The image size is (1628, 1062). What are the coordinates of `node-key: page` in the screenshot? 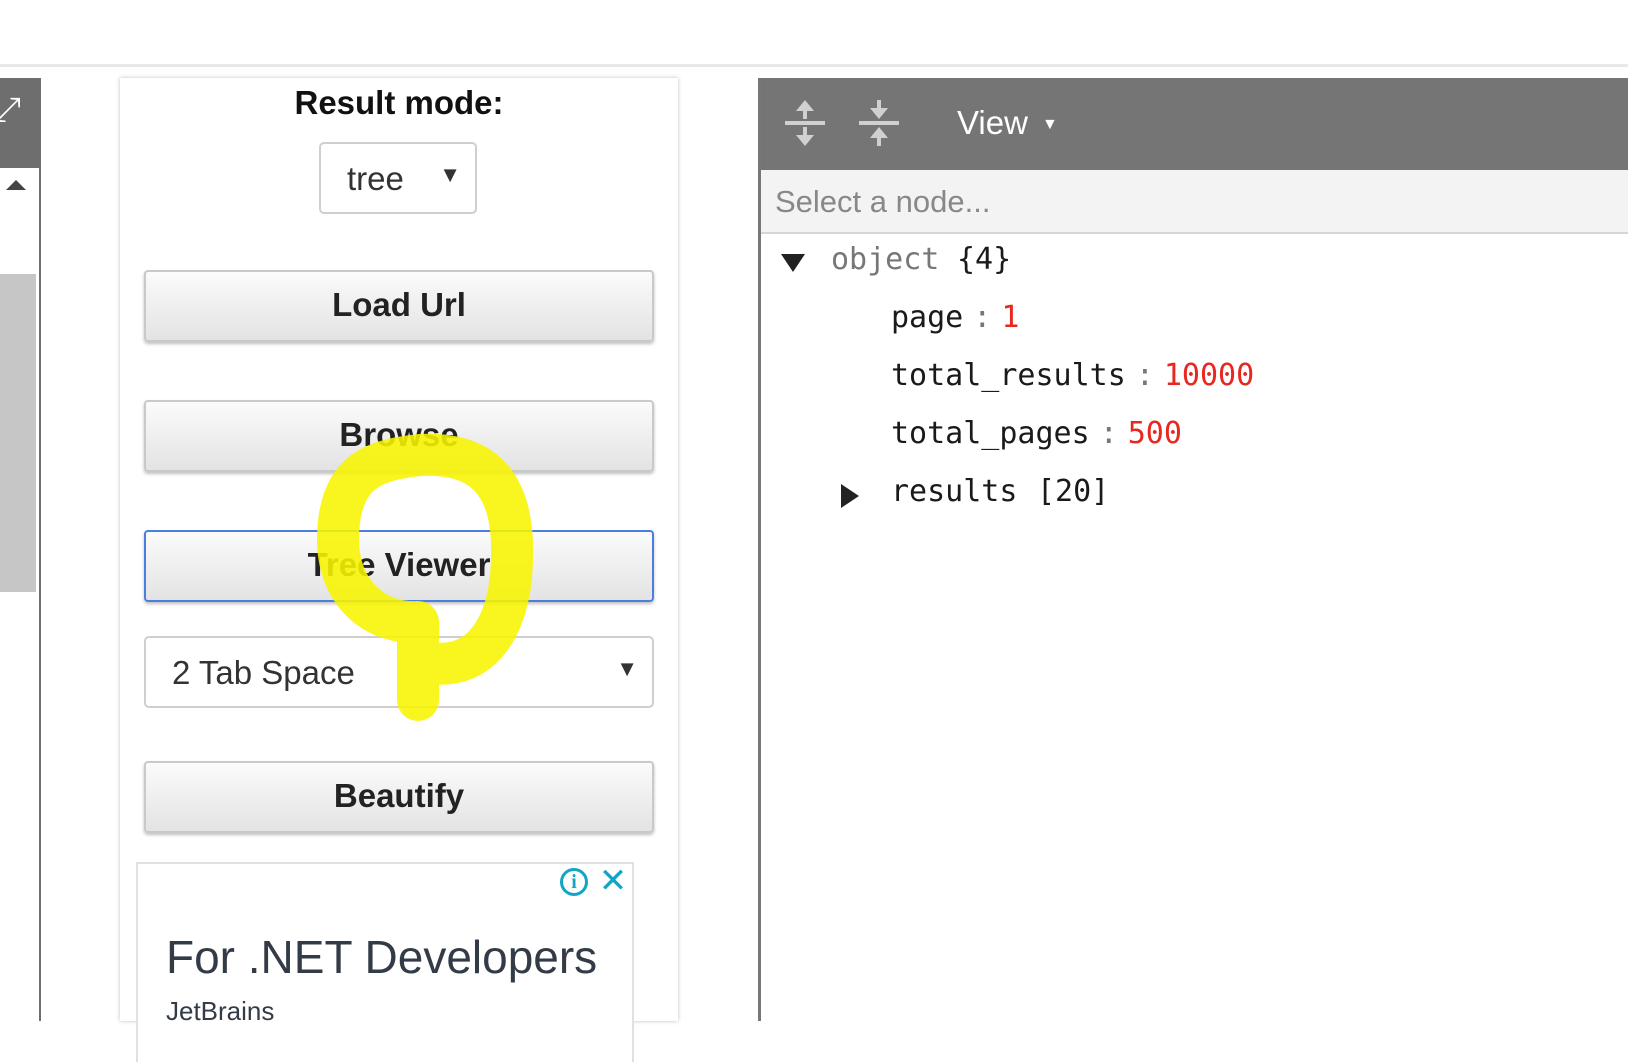 It's located at (927, 317).